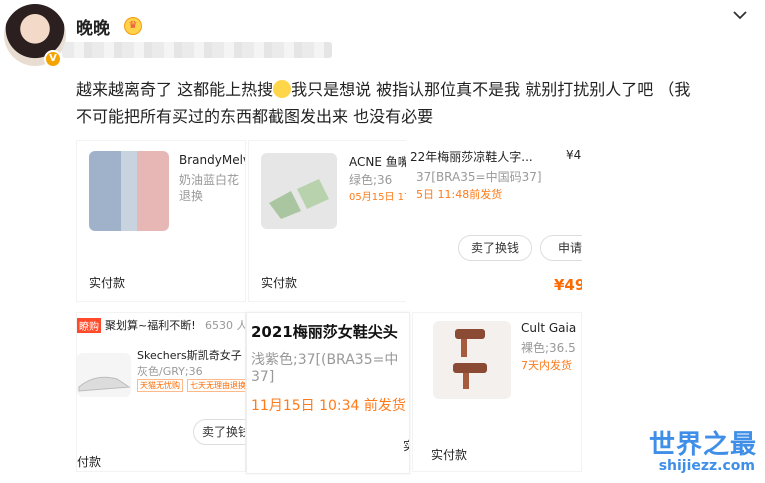 This screenshot has width=765, height=483. I want to click on product-title: Skechers斯凯奇女子, so click(189, 355).